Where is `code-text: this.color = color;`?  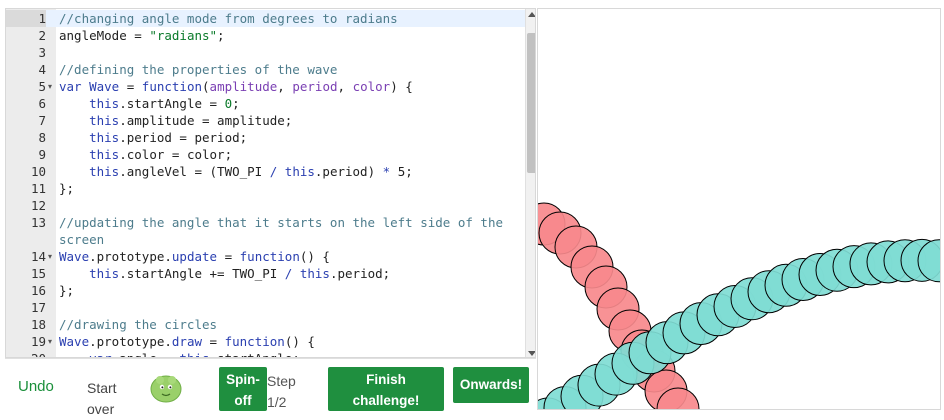
code-text: this.color = color; is located at coordinates (145, 154).